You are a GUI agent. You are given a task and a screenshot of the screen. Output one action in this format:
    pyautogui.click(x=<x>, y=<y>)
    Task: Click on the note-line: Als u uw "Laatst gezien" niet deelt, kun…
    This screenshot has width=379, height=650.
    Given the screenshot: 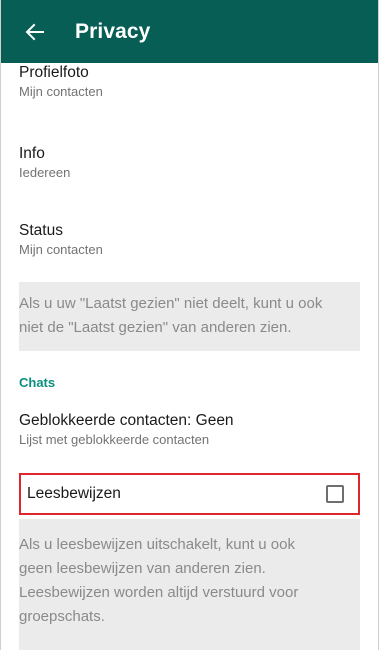 What is the action you would take?
    pyautogui.click(x=171, y=303)
    